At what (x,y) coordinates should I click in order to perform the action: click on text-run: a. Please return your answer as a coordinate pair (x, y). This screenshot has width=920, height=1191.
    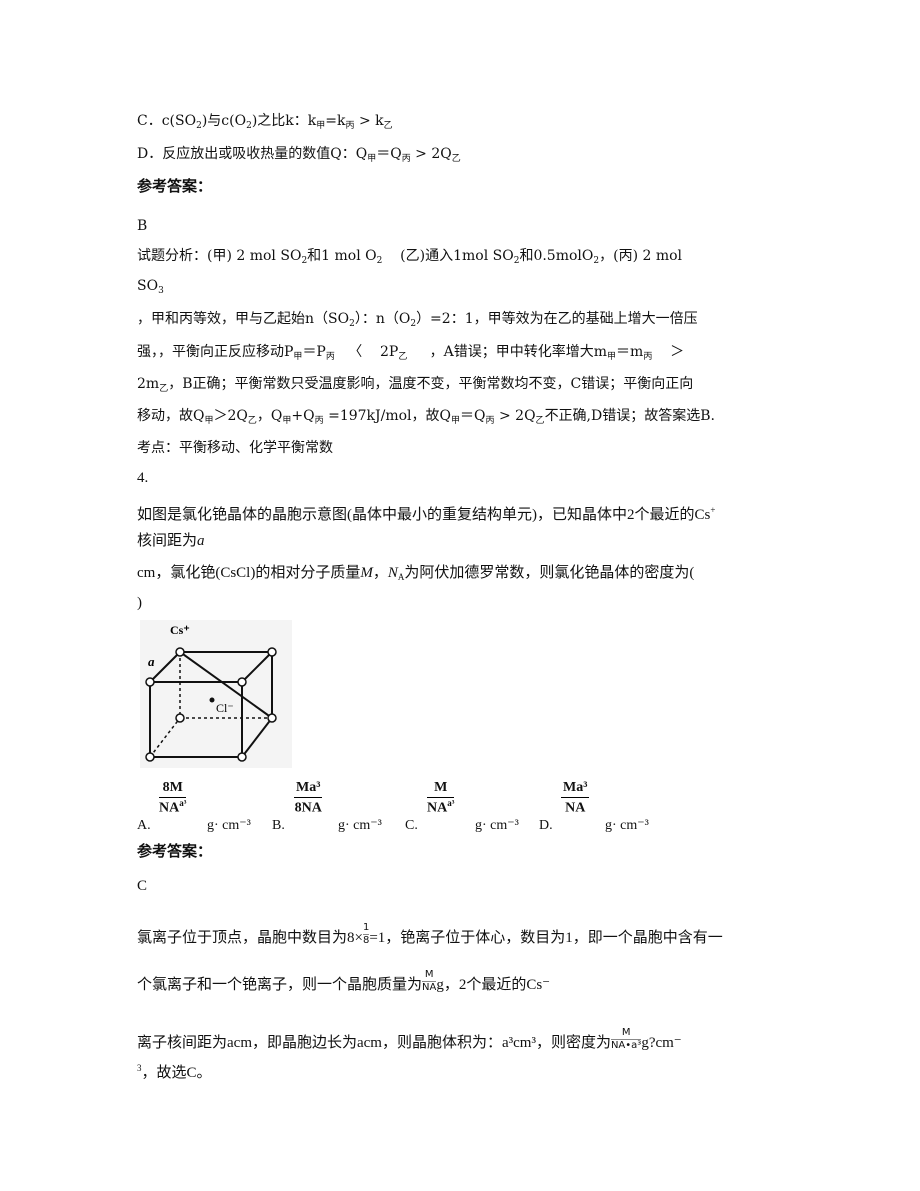
    Looking at the image, I should click on (201, 541).